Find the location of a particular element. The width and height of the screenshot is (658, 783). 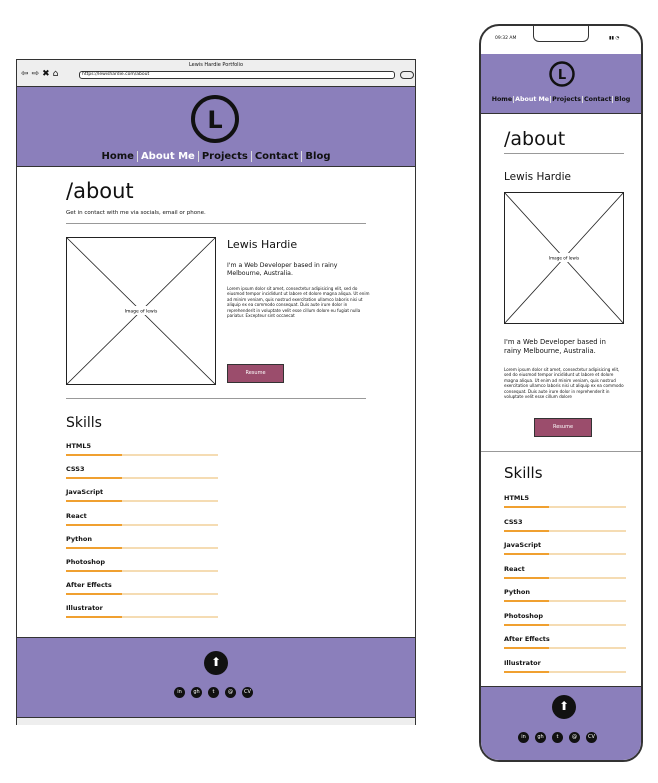

skill-label: HTML5 is located at coordinates (79, 446).